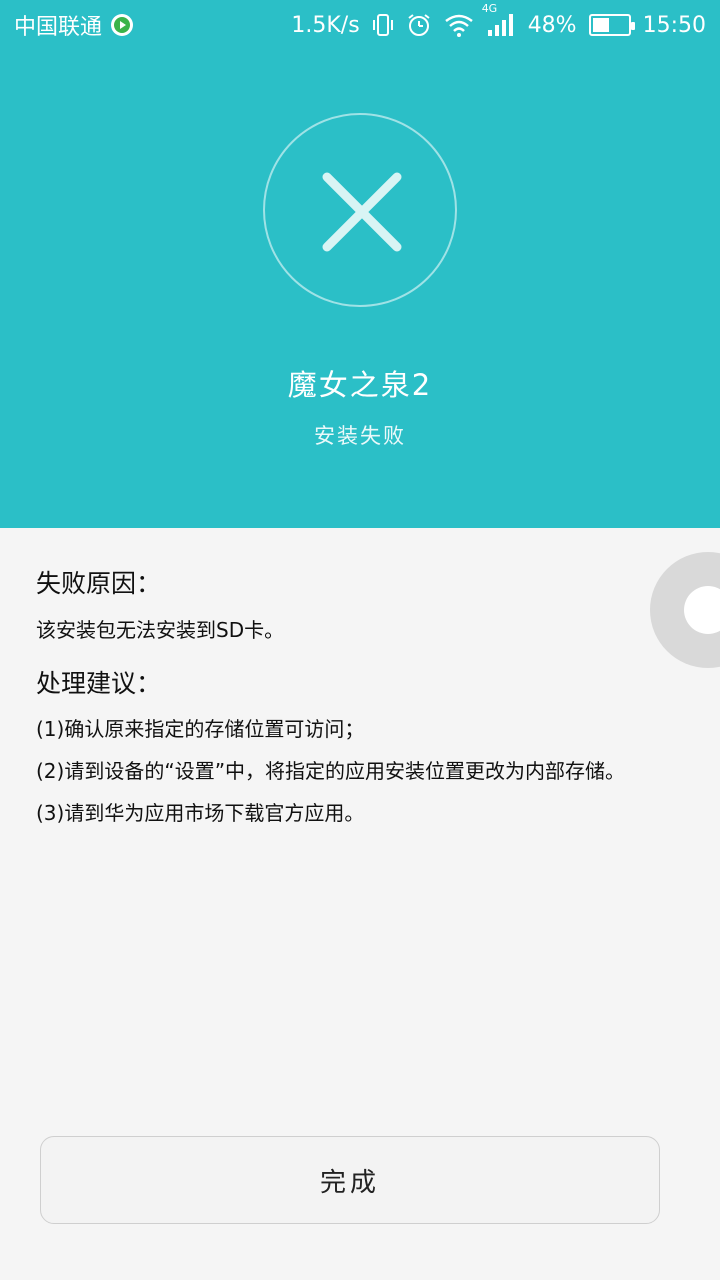  I want to click on battery-percent: 48%, so click(552, 25).